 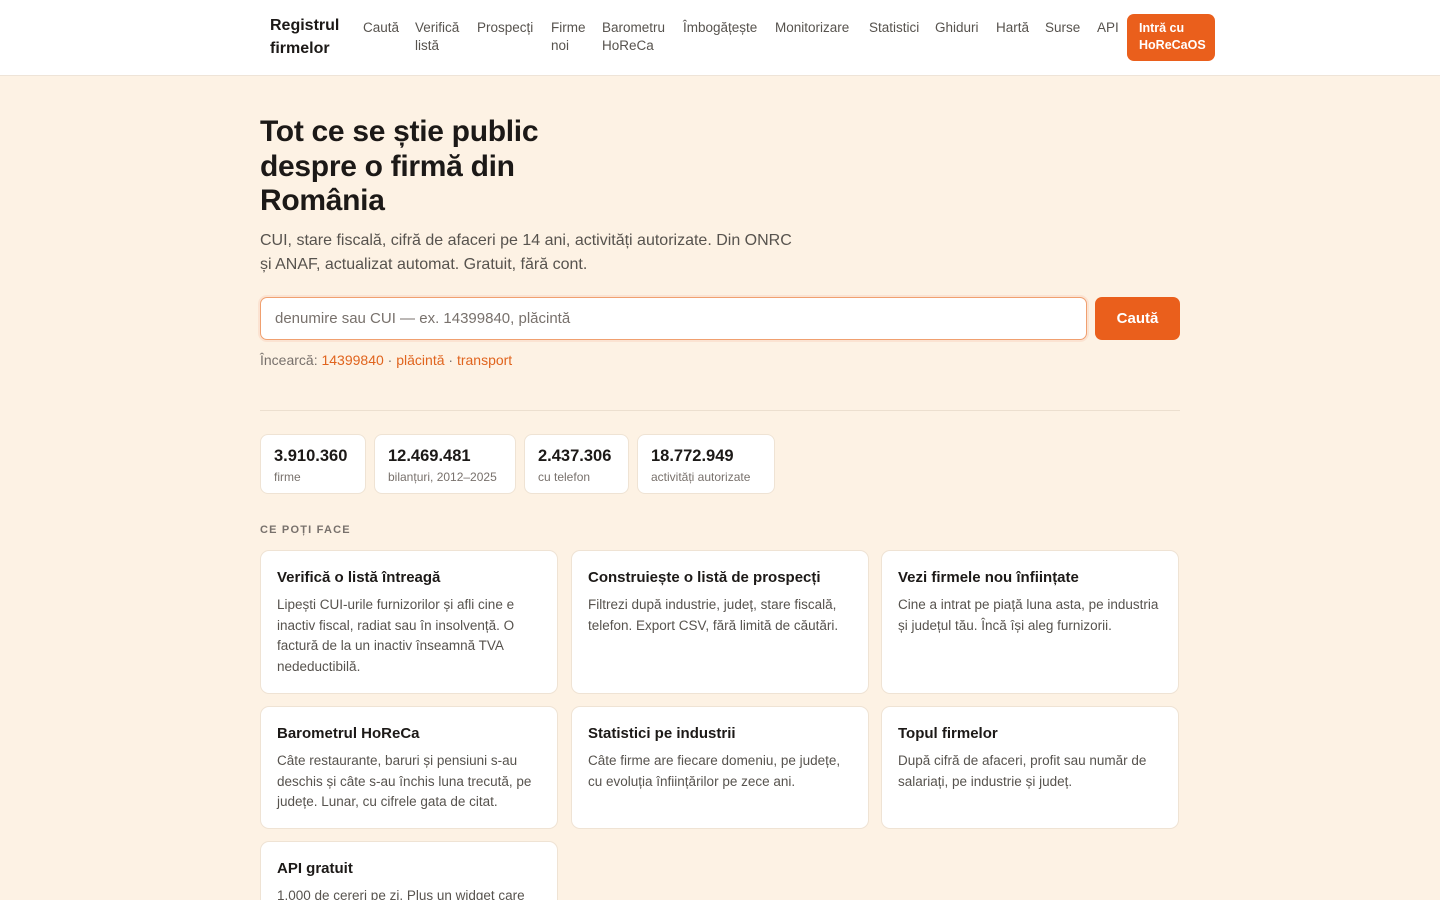 I want to click on stat-value: 2.437.306, so click(x=575, y=456).